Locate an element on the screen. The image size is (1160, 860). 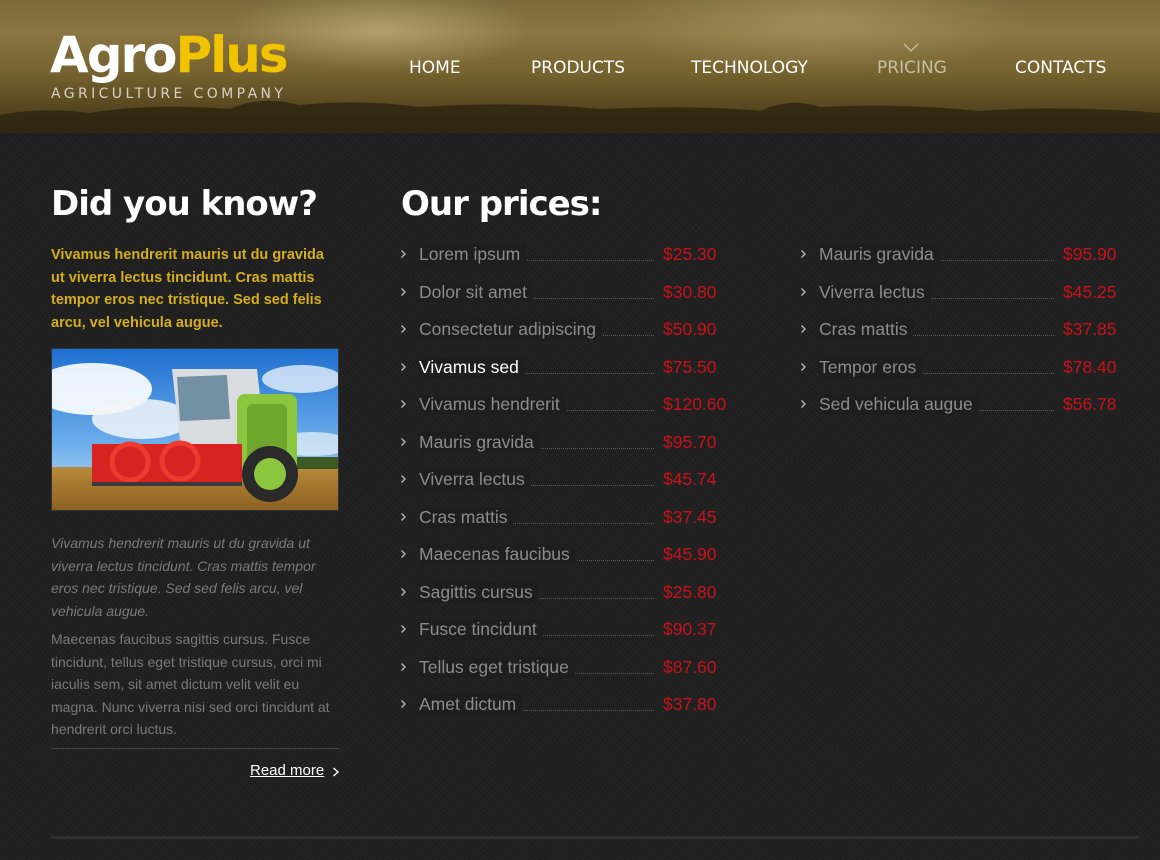
price-item-name: Lorem ipsum is located at coordinates (473, 254).